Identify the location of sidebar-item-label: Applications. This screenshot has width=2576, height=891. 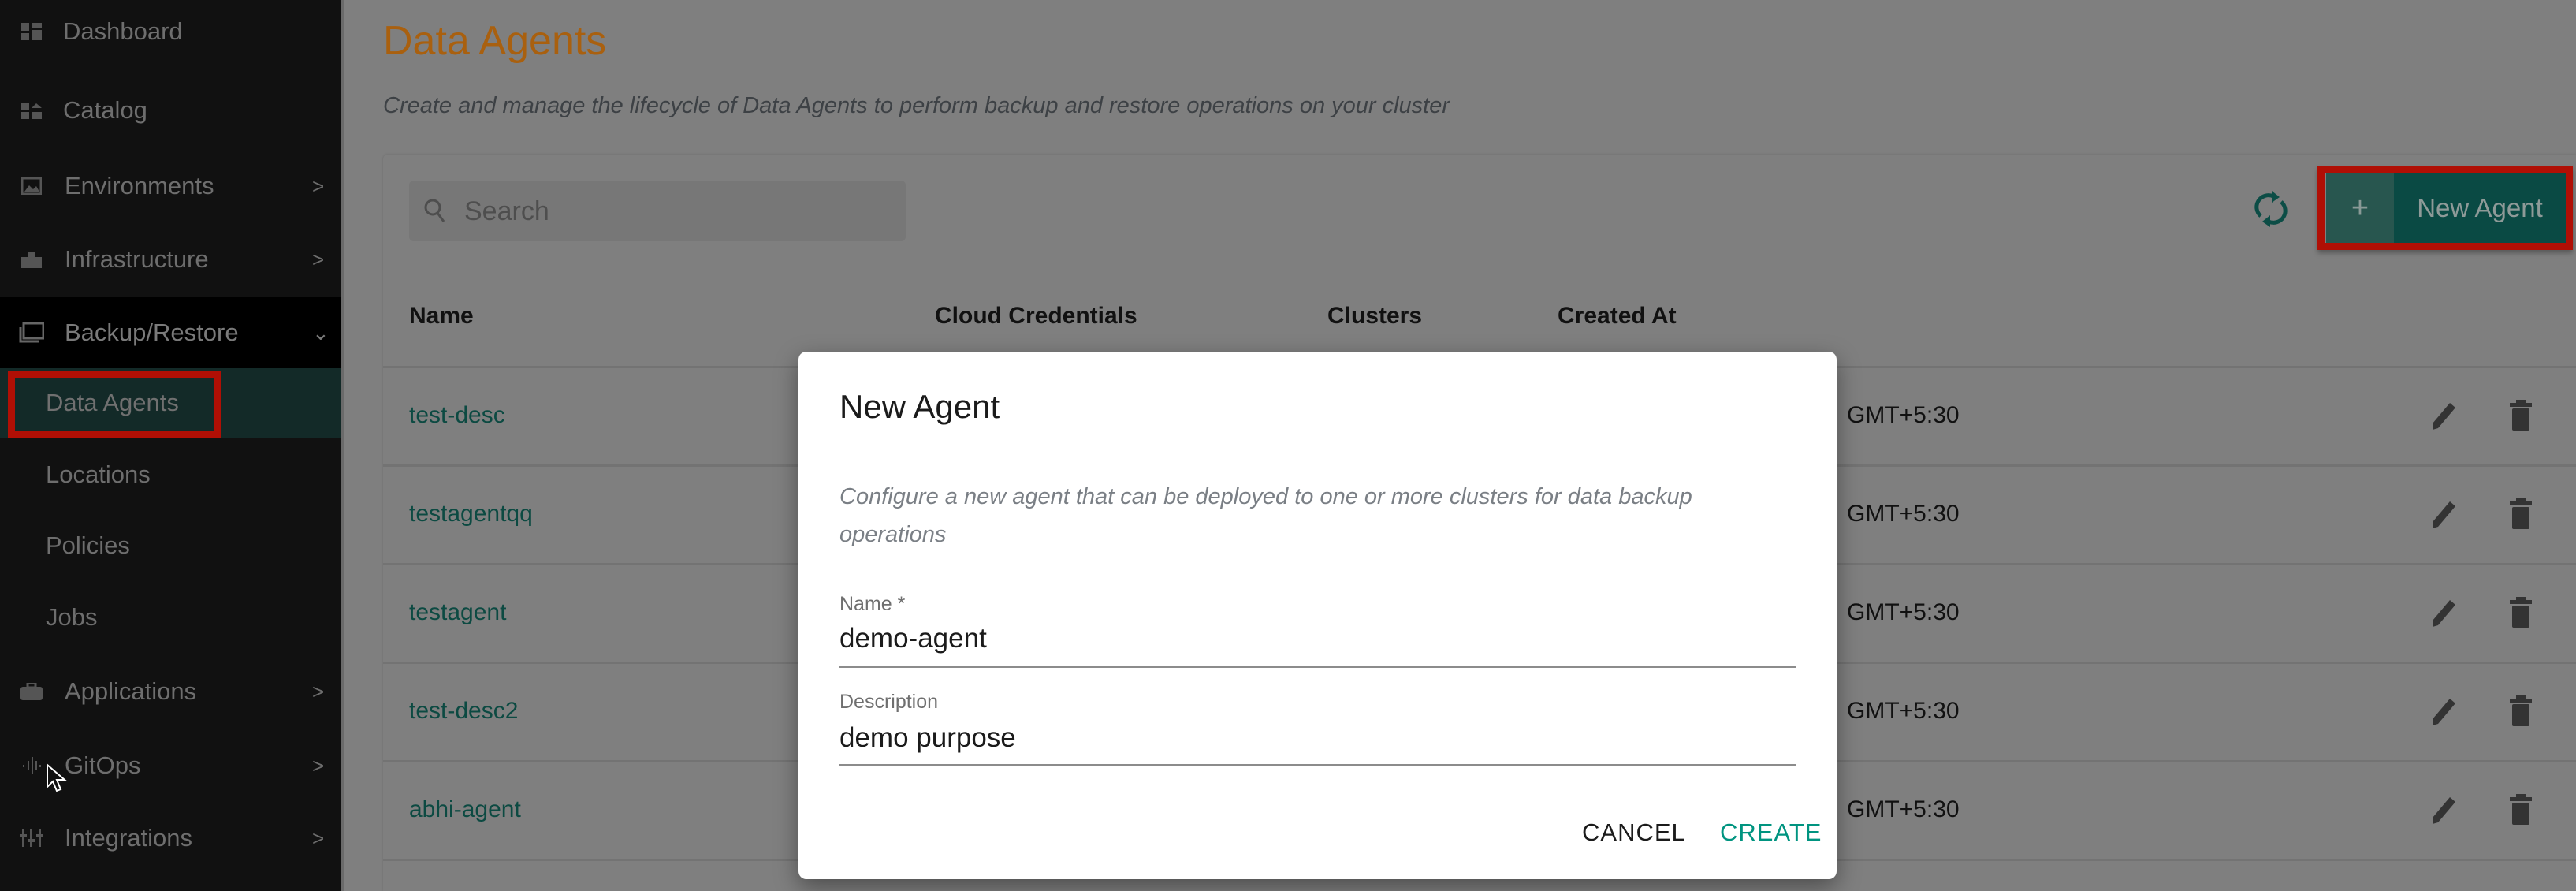
(131, 691).